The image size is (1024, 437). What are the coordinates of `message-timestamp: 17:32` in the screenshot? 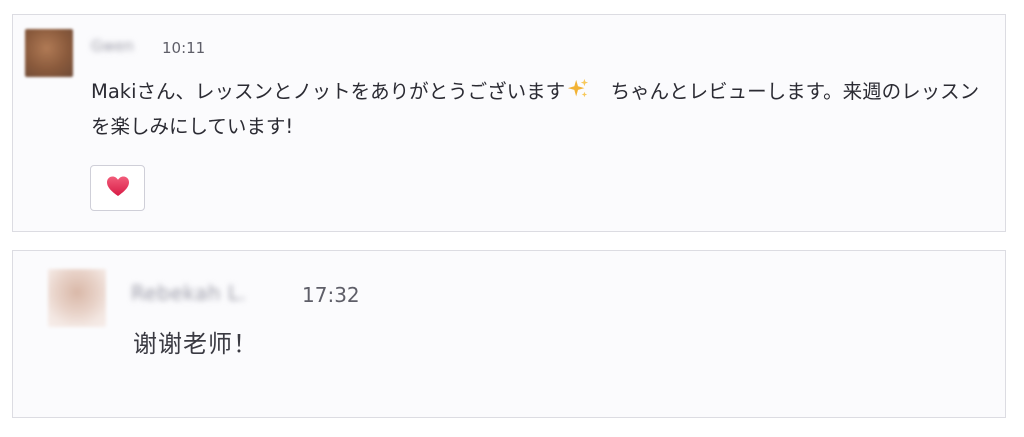 It's located at (331, 295).